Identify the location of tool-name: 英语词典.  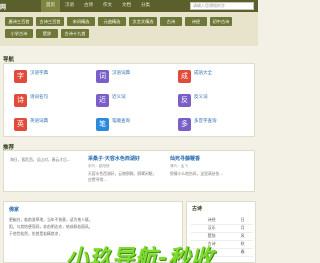
(39, 121).